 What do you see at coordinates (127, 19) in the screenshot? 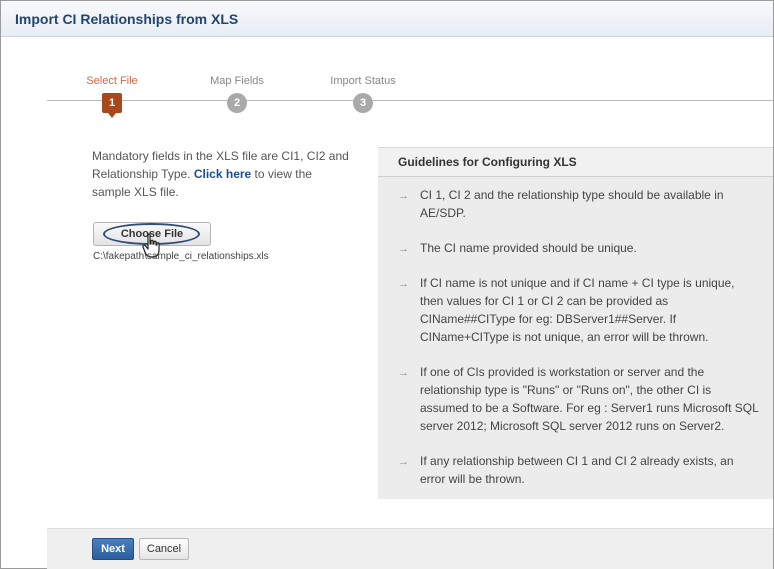
I see `dialog-title: Import CI Relationships from XLS` at bounding box center [127, 19].